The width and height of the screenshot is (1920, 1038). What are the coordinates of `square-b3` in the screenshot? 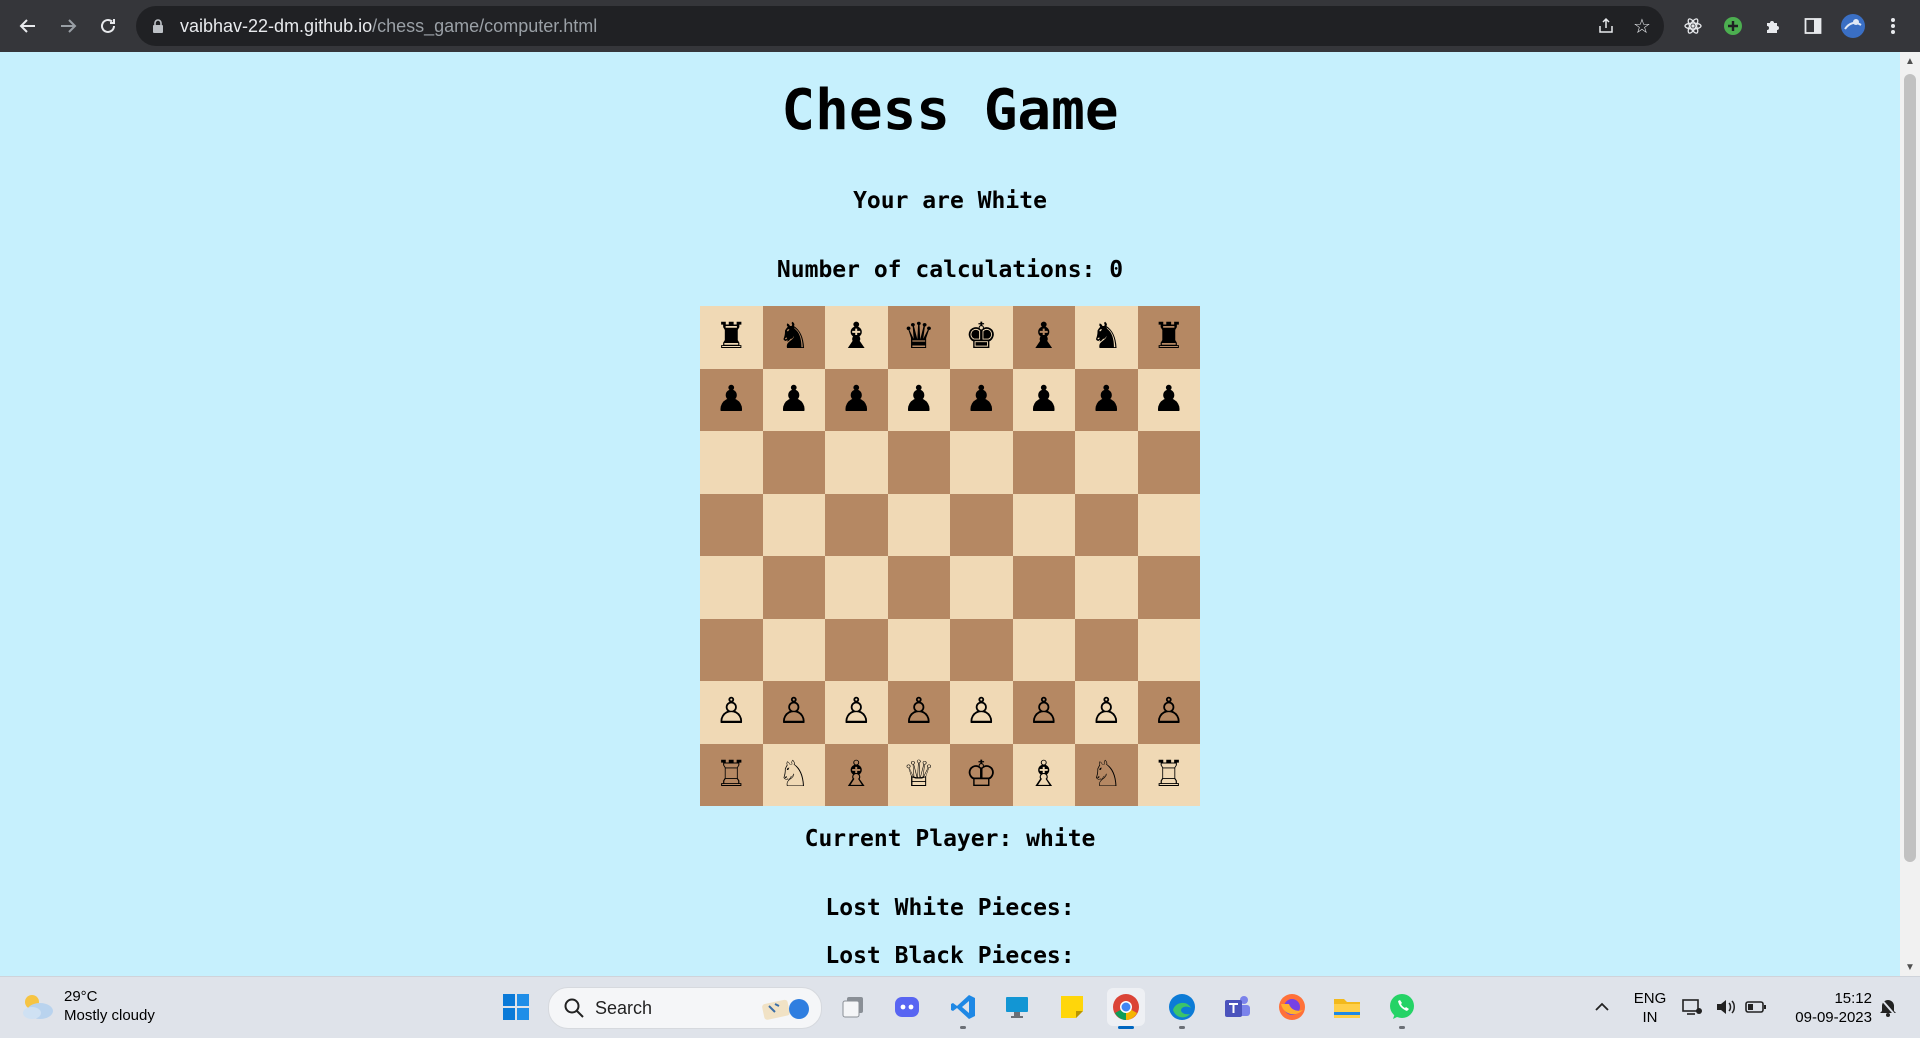 It's located at (793, 649).